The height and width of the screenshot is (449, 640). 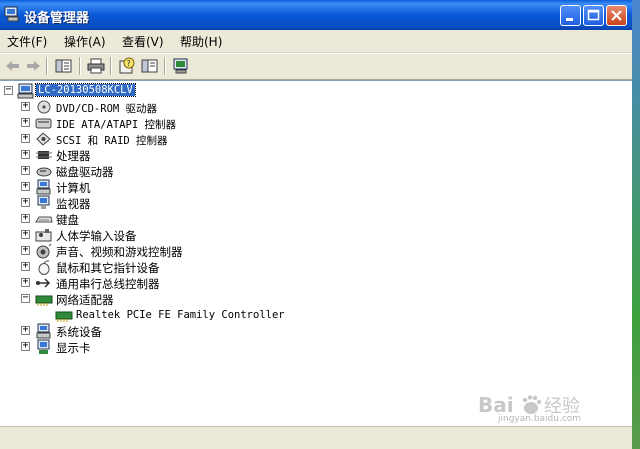 I want to click on scsi-controller-icon, so click(x=43, y=139).